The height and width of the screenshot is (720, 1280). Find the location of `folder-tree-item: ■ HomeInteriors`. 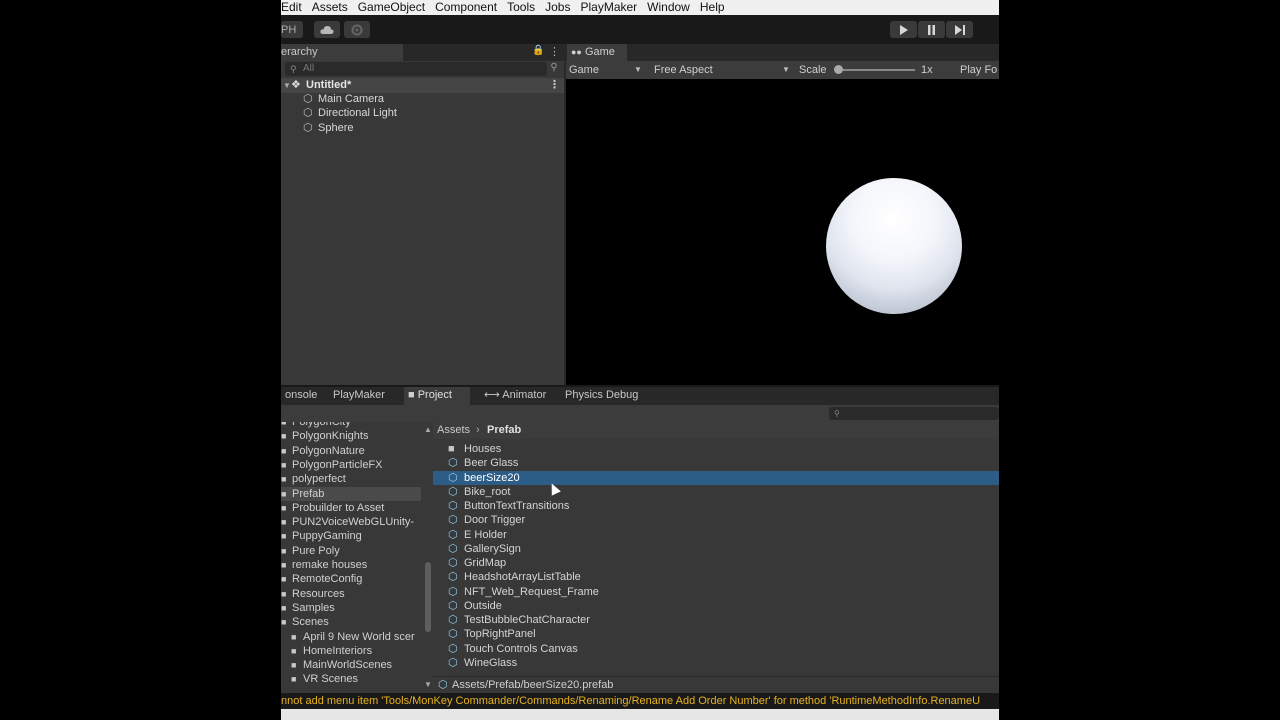

folder-tree-item: ■ HomeInteriors is located at coordinates (351, 651).